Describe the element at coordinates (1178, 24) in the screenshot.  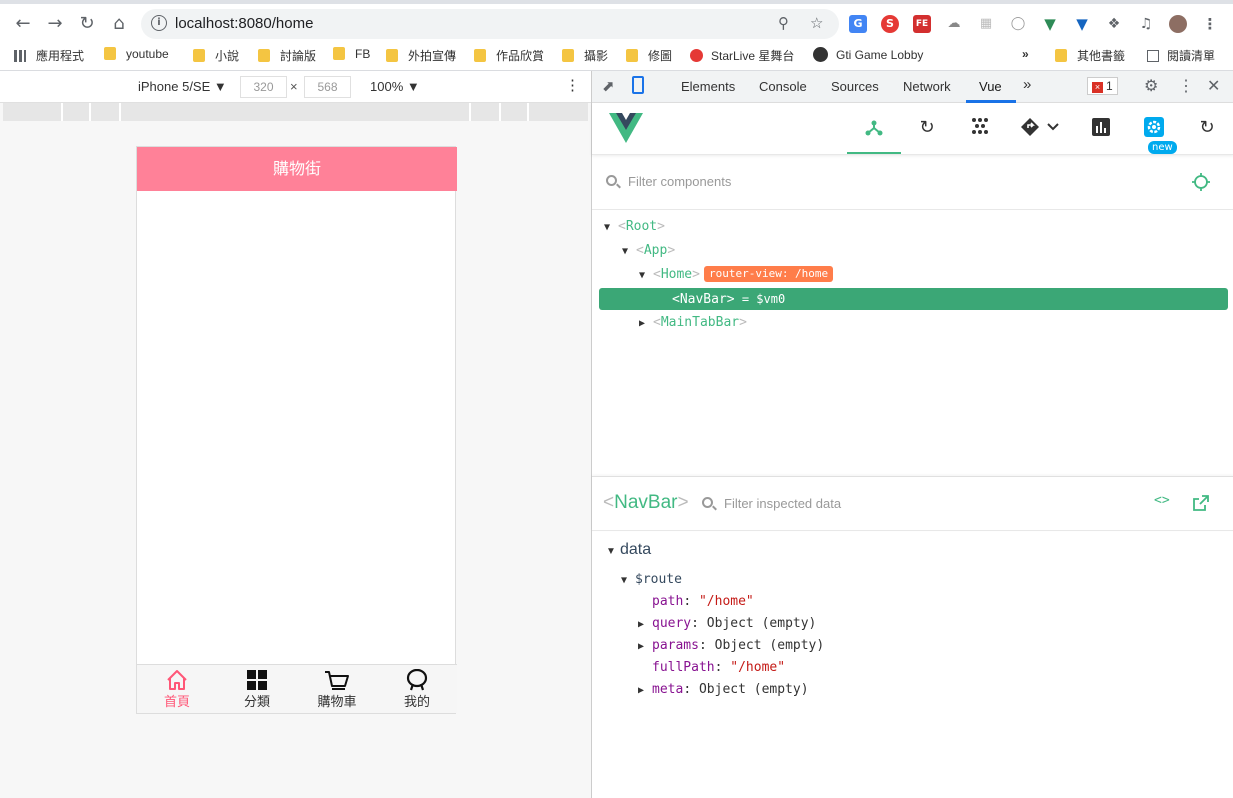
I see `avatar` at that location.